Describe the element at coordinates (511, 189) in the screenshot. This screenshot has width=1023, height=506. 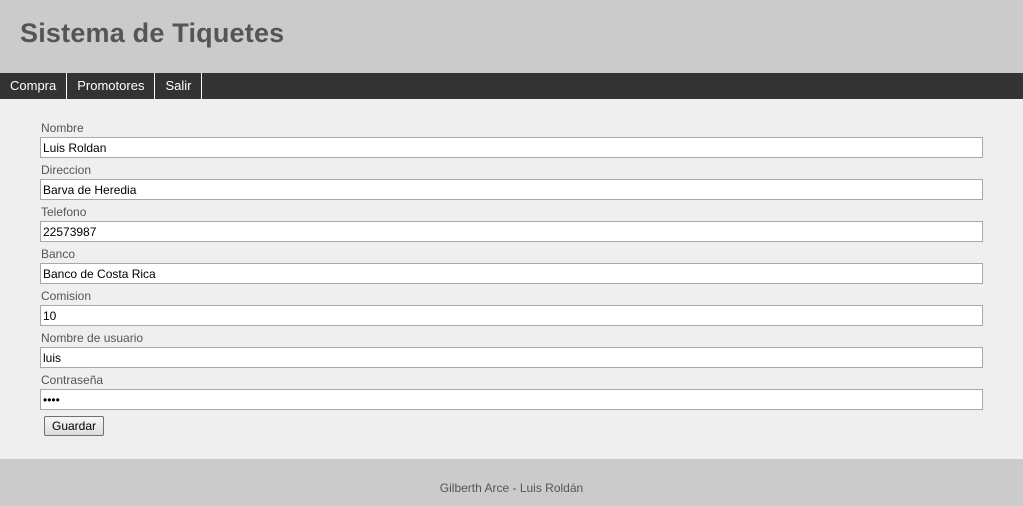
I see `direccion-field` at that location.